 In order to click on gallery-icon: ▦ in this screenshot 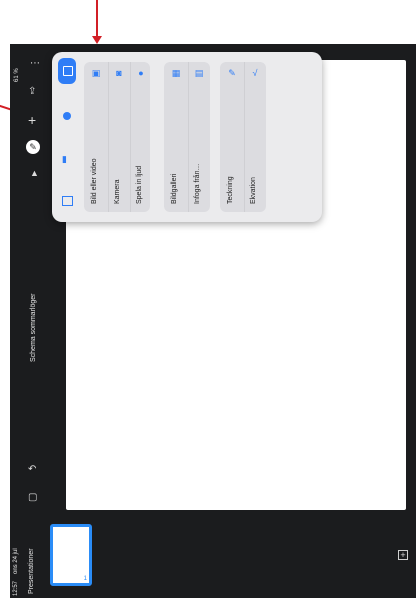, I will do `click(176, 73)`.